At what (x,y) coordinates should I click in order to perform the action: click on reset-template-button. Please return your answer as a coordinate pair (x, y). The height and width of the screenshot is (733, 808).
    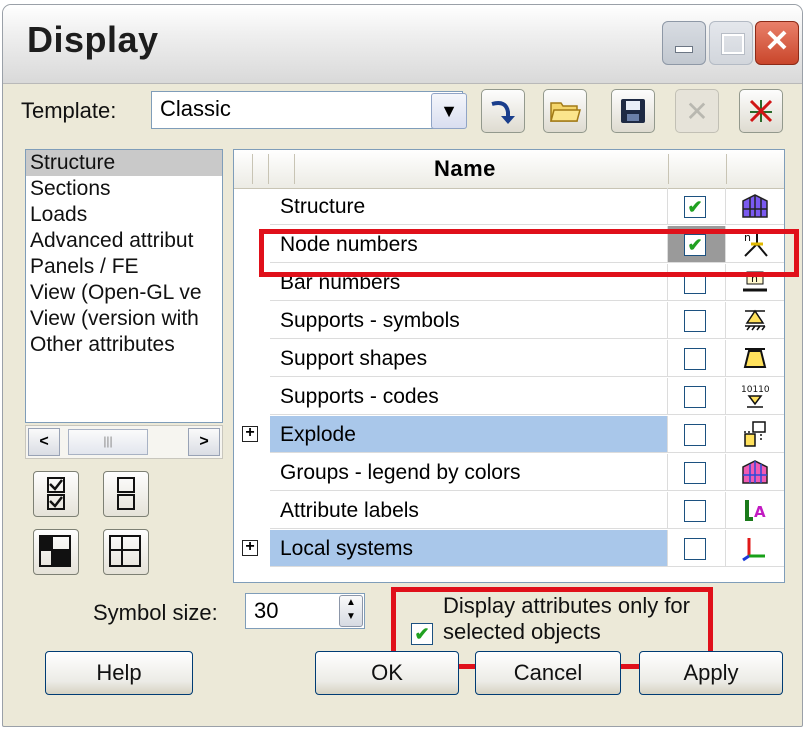
    Looking at the image, I should click on (761, 111).